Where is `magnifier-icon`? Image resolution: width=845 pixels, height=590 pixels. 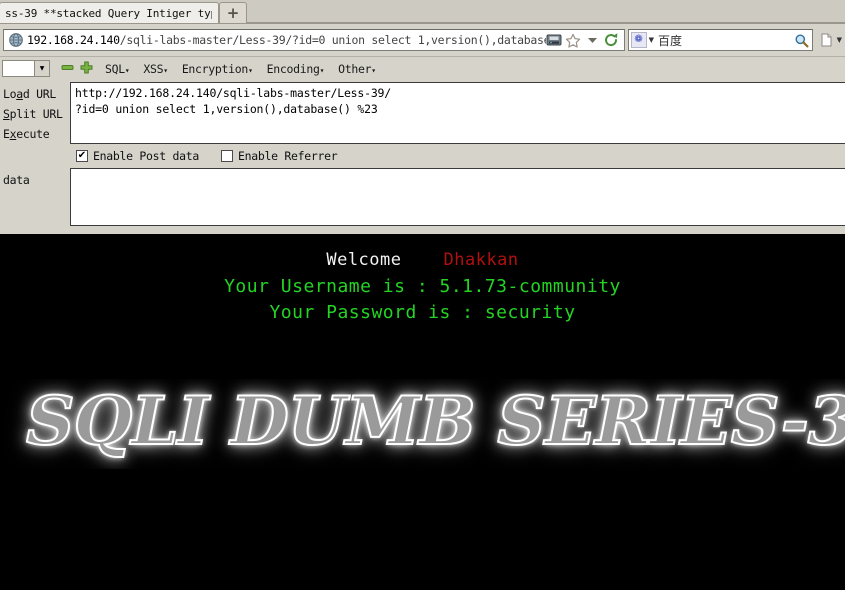 magnifier-icon is located at coordinates (801, 40).